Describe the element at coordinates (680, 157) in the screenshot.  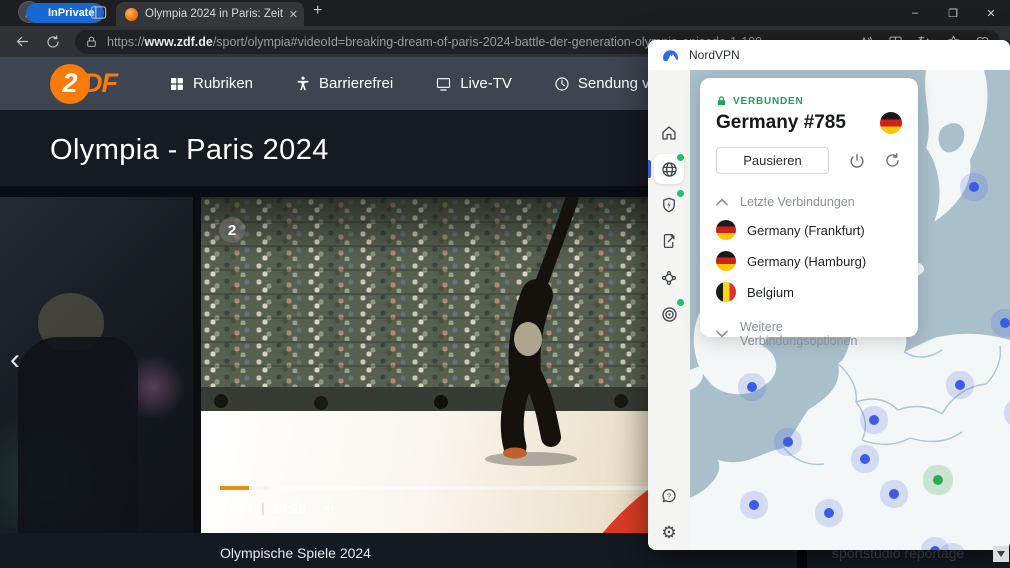
I see `connected-status-dot` at that location.